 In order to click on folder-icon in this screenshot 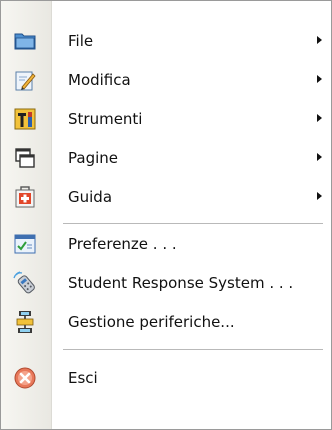, I will do `click(25, 41)`.